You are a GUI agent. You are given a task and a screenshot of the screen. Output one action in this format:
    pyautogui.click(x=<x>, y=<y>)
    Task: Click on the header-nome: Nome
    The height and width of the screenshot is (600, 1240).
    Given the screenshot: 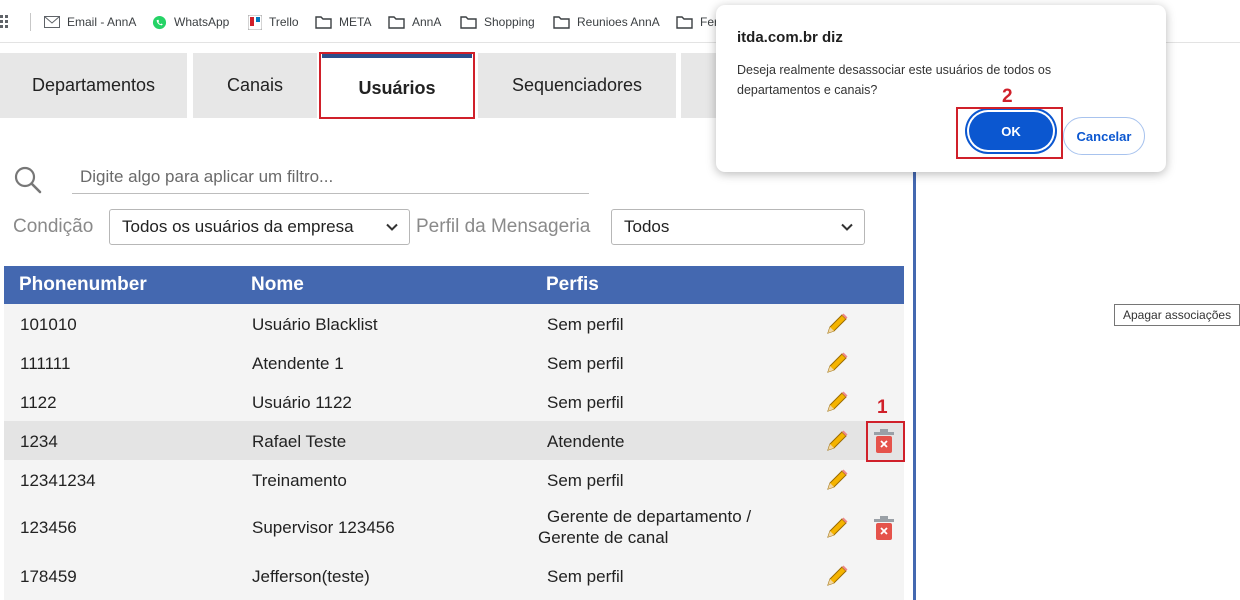 What is the action you would take?
    pyautogui.click(x=277, y=284)
    